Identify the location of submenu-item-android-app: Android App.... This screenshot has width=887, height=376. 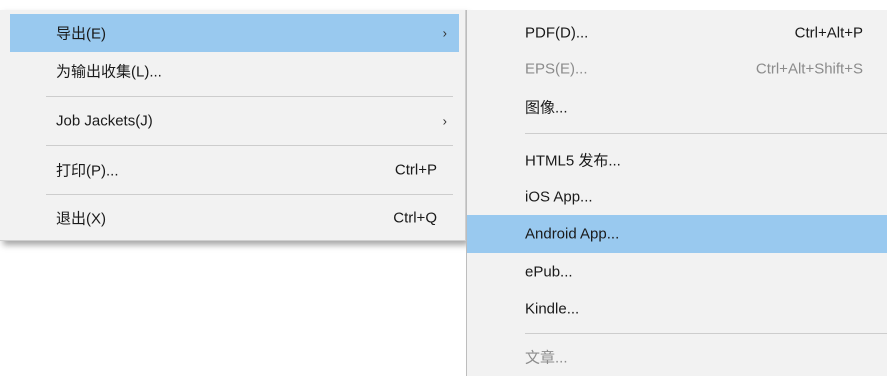
(677, 234).